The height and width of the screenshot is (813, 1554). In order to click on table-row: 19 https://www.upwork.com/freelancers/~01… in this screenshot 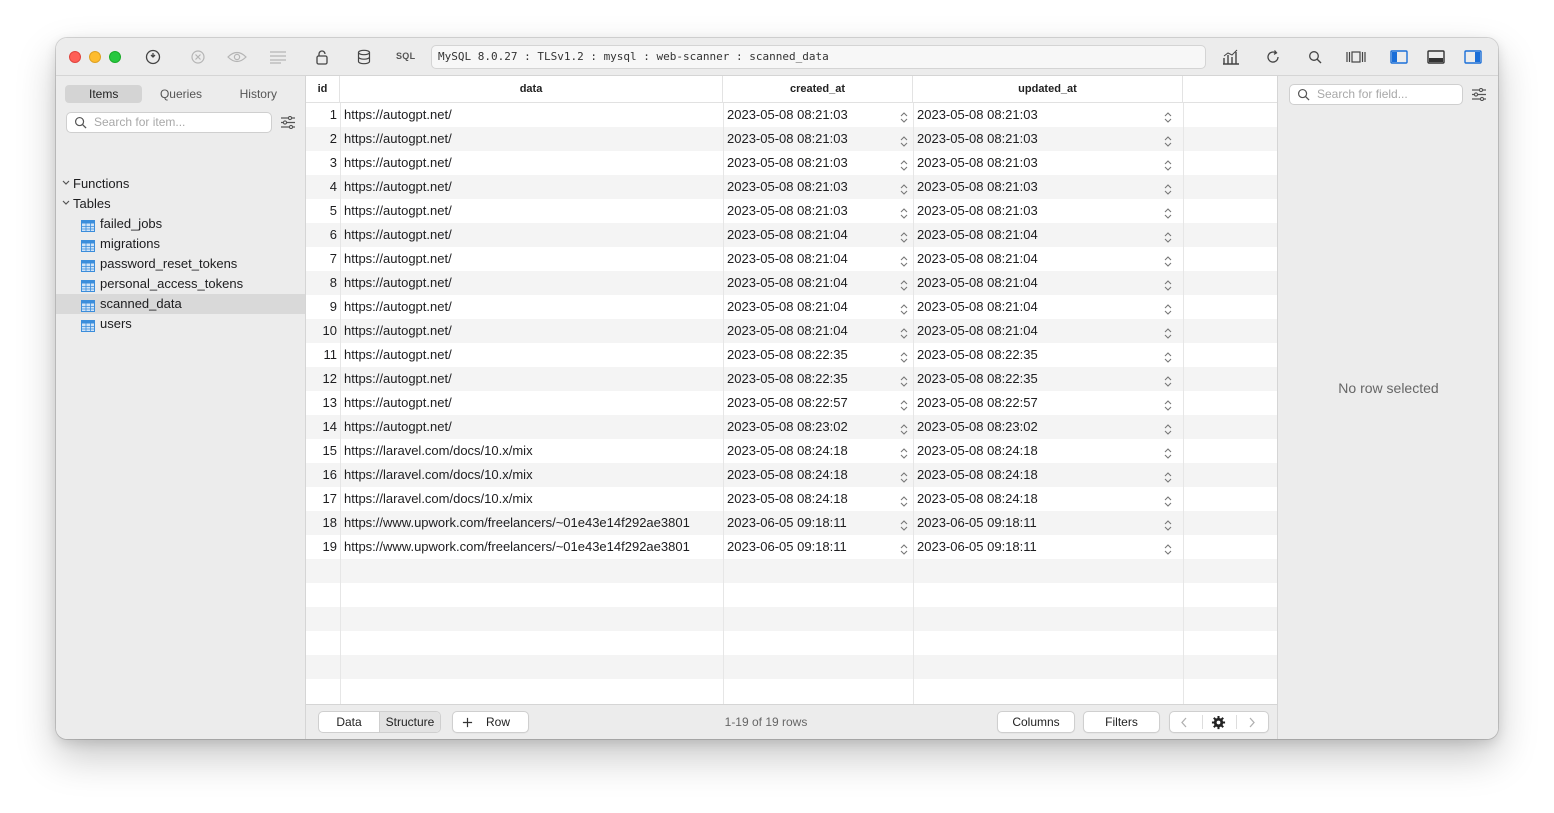, I will do `click(791, 547)`.